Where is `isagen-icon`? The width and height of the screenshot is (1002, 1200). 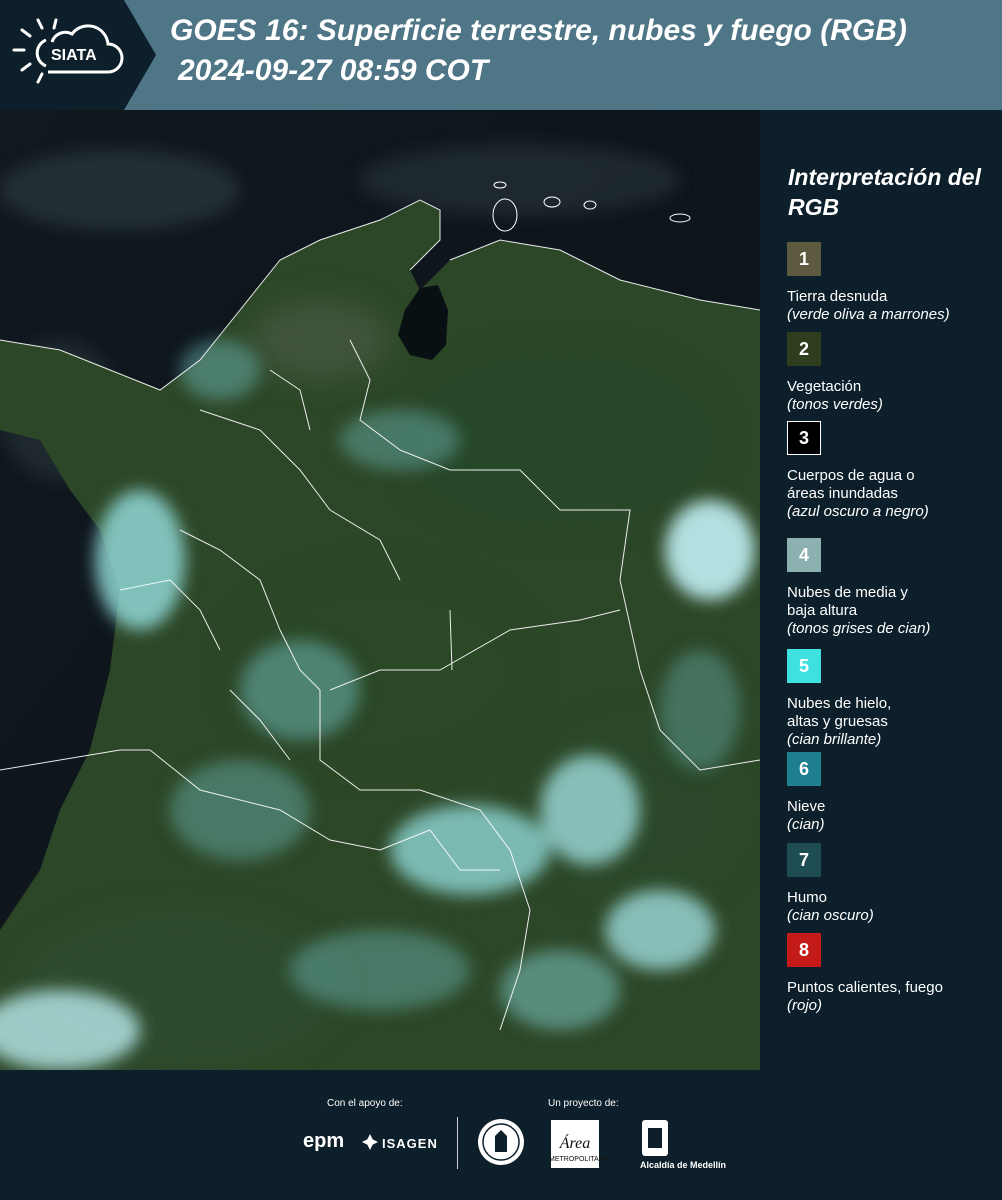 isagen-icon is located at coordinates (370, 1142).